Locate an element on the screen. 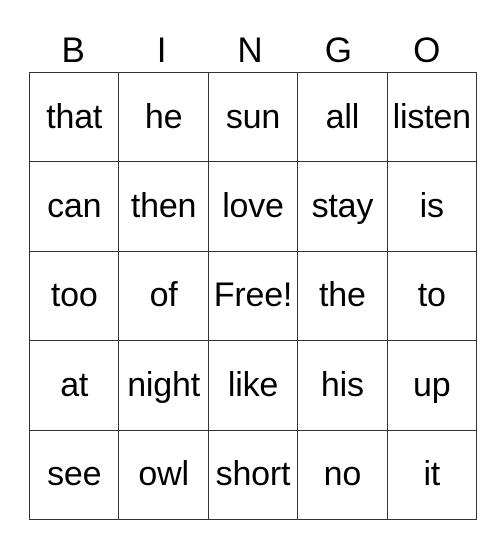 This screenshot has width=500, height=544. board-cell: too is located at coordinates (74, 296).